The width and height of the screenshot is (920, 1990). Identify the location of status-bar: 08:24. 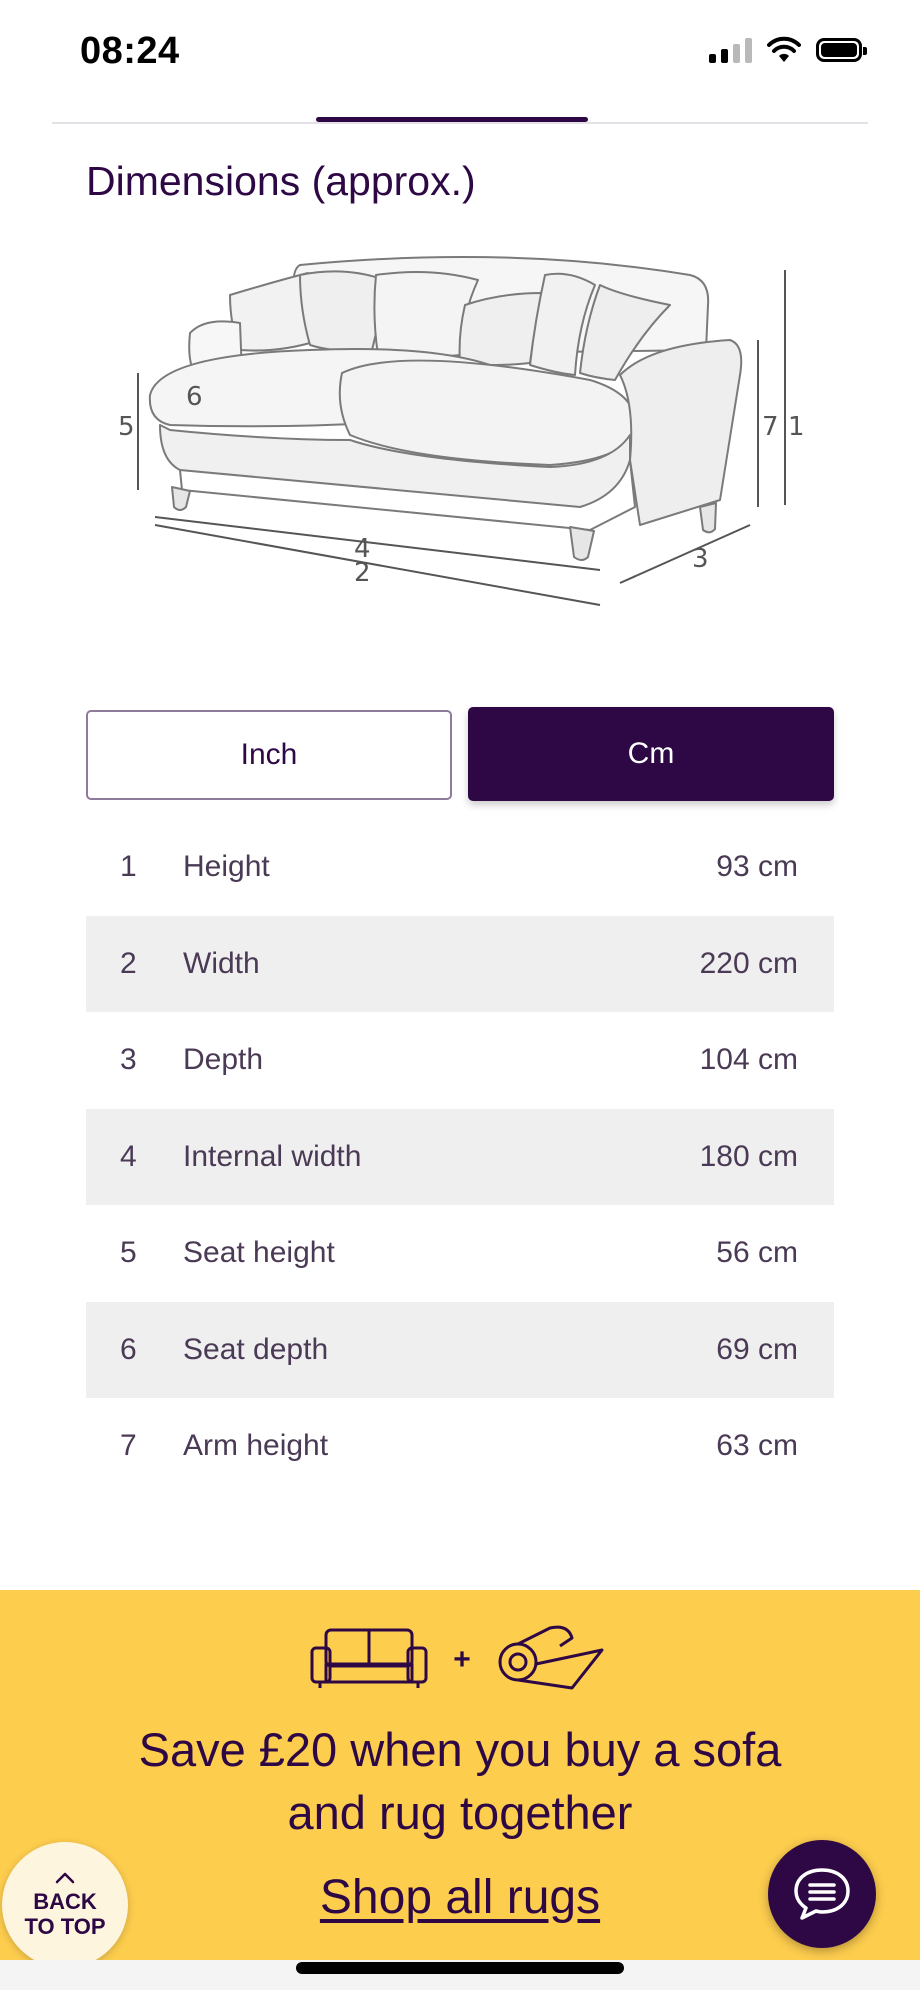
(460, 50).